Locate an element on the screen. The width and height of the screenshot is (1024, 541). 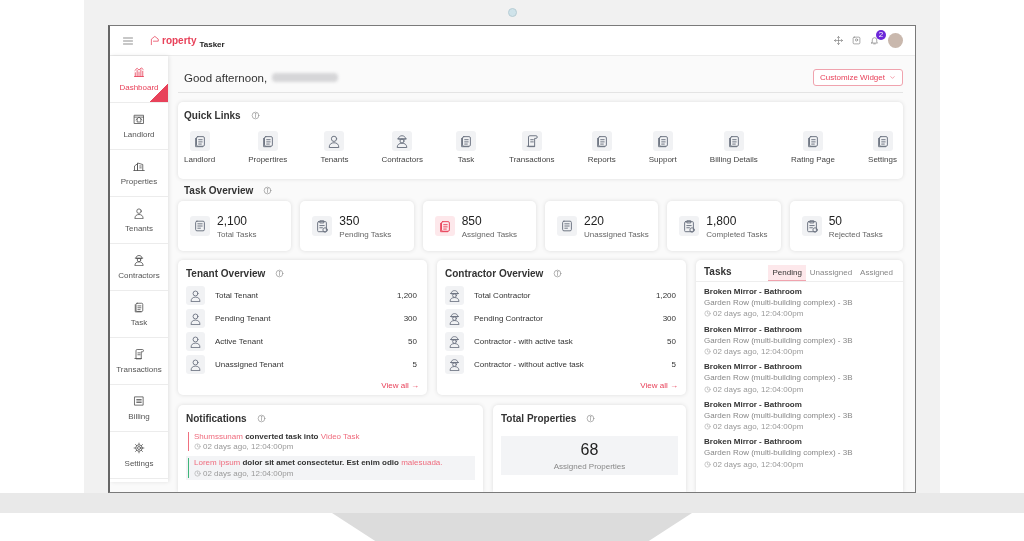
row-label: Pending Tenant is located at coordinates (243, 318).